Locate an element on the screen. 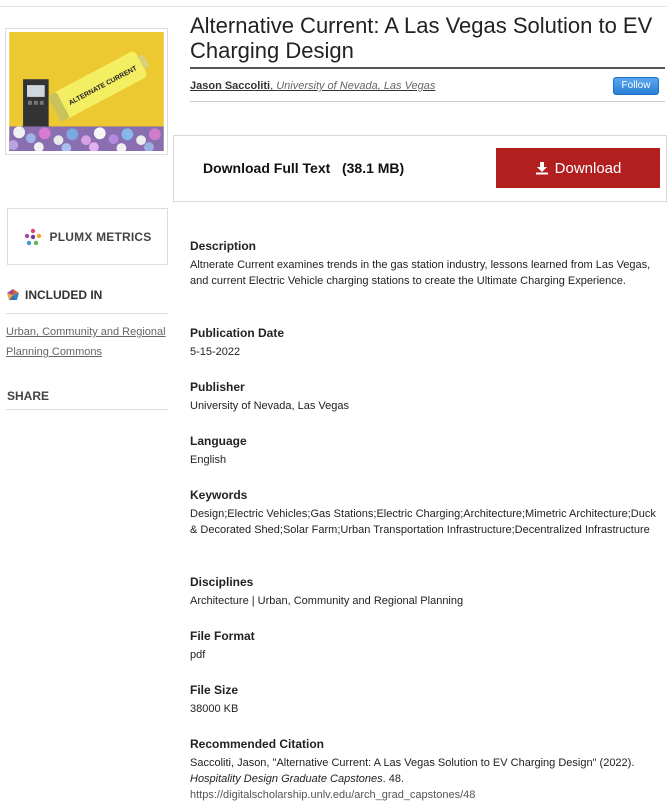  language-heading: Language is located at coordinates (218, 441).